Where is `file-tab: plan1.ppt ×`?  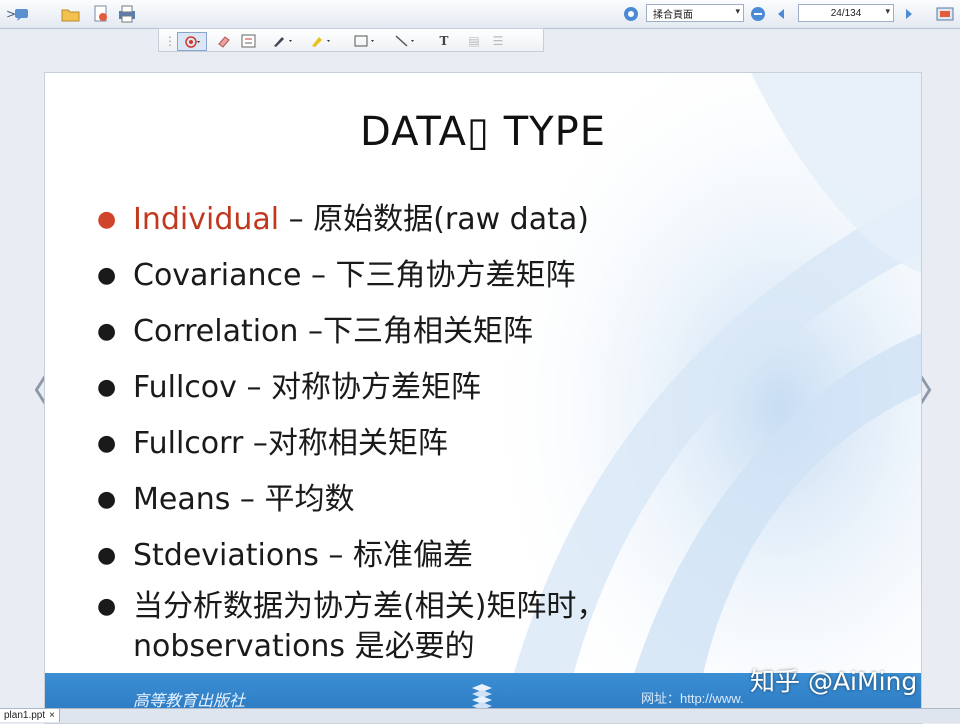
file-tab: plan1.ppt × is located at coordinates (30, 715).